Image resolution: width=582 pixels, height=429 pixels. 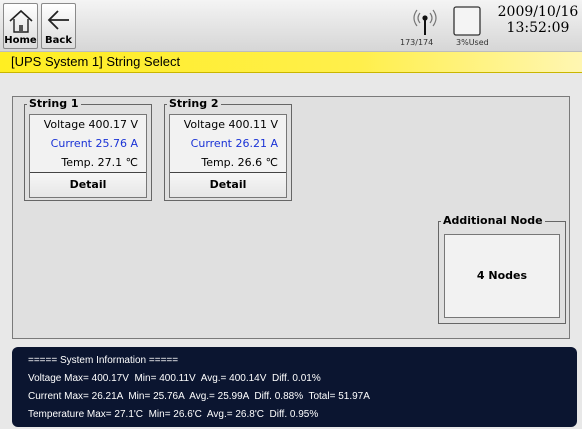 I want to click on string-2-legend: String 2, so click(x=194, y=104).